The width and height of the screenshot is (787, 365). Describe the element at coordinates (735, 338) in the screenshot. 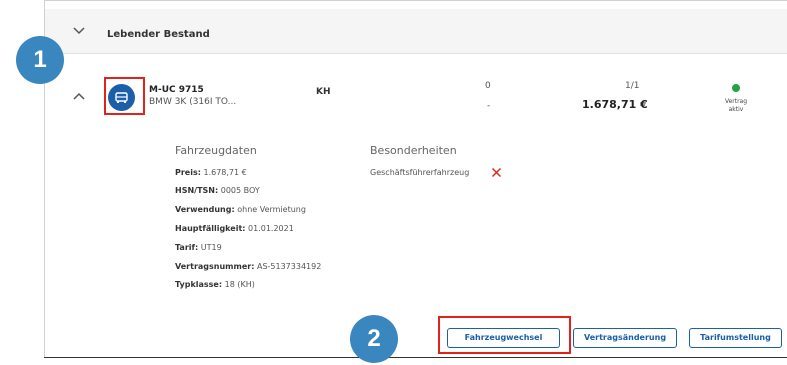

I see `tariff-change-button: Tarifumstellung` at that location.